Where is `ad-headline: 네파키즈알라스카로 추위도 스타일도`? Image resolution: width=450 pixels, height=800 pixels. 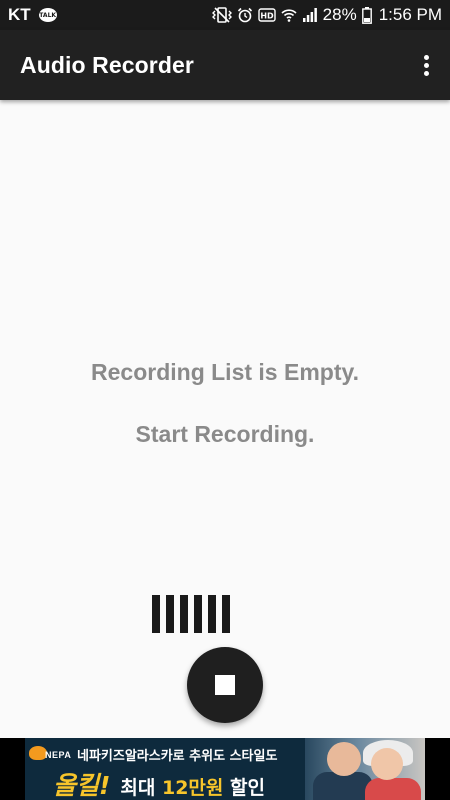 ad-headline: 네파키즈알라스카로 추위도 스타일도 is located at coordinates (177, 756).